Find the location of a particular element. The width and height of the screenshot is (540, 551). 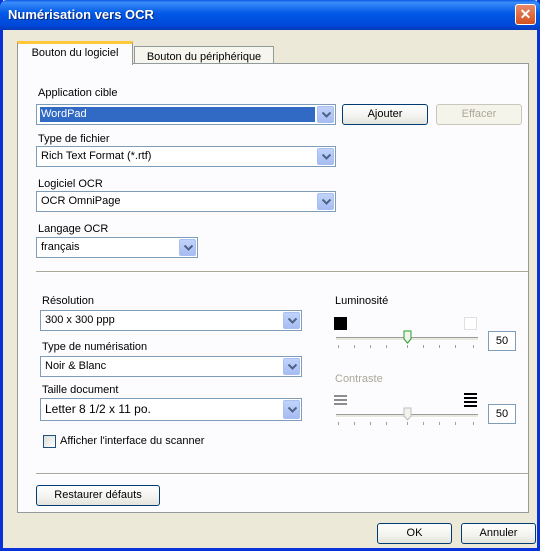

ok-button: OK is located at coordinates (414, 533).